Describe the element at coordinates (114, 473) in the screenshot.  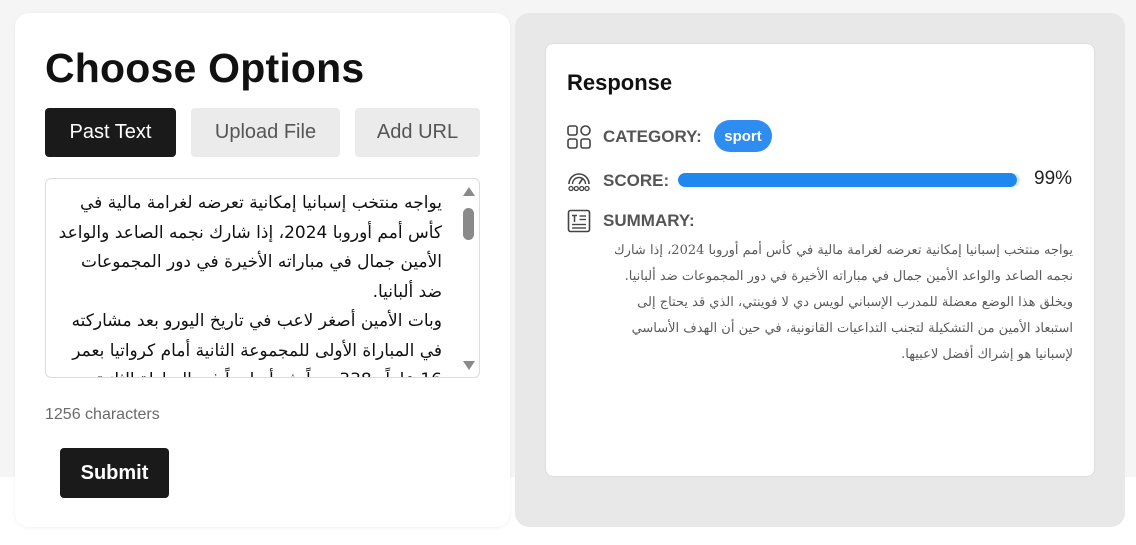
I see `submit-button: Submit` at that location.